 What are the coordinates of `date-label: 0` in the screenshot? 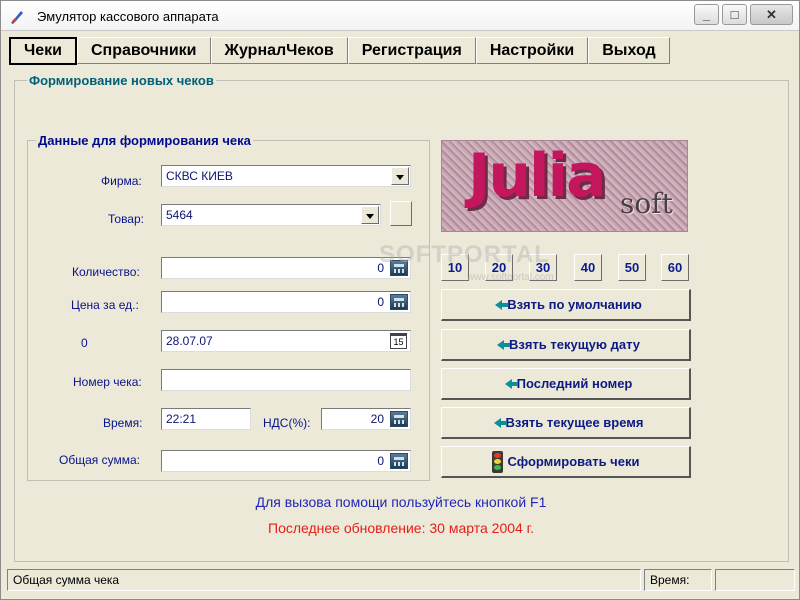 It's located at (84, 343).